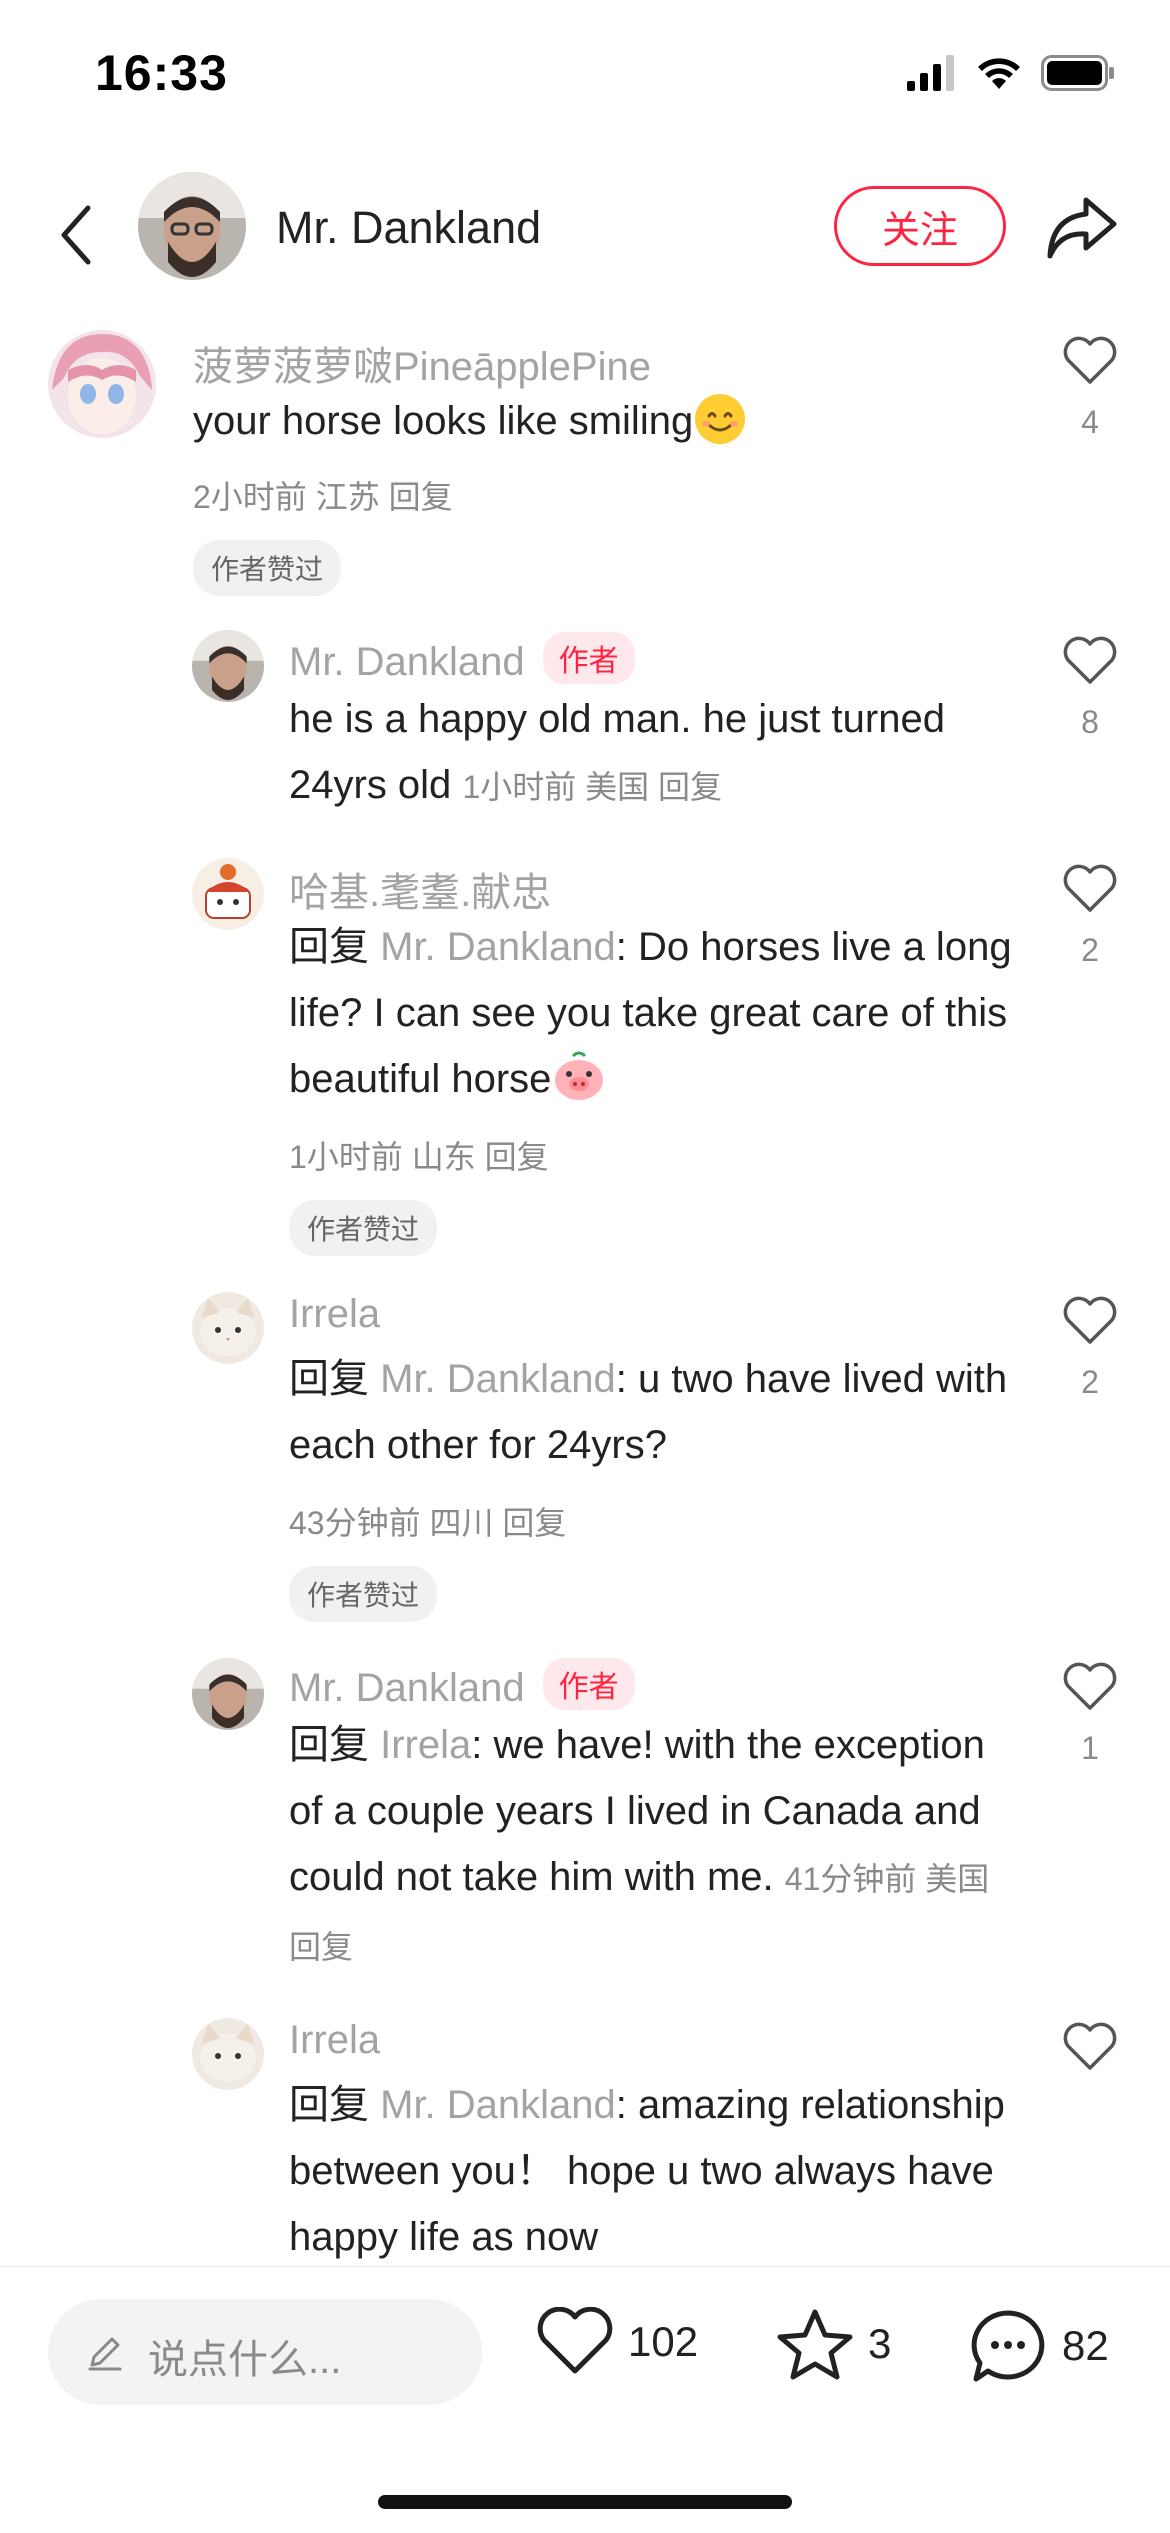 This screenshot has width=1170, height=2533. What do you see at coordinates (192, 226) in the screenshot?
I see `author-avatar` at bounding box center [192, 226].